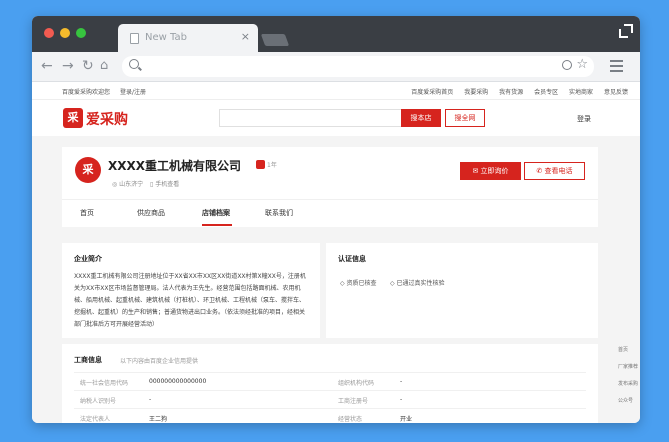 This screenshot has width=669, height=442. What do you see at coordinates (47, 66) in the screenshot?
I see `back-arrow-icon: ←` at bounding box center [47, 66].